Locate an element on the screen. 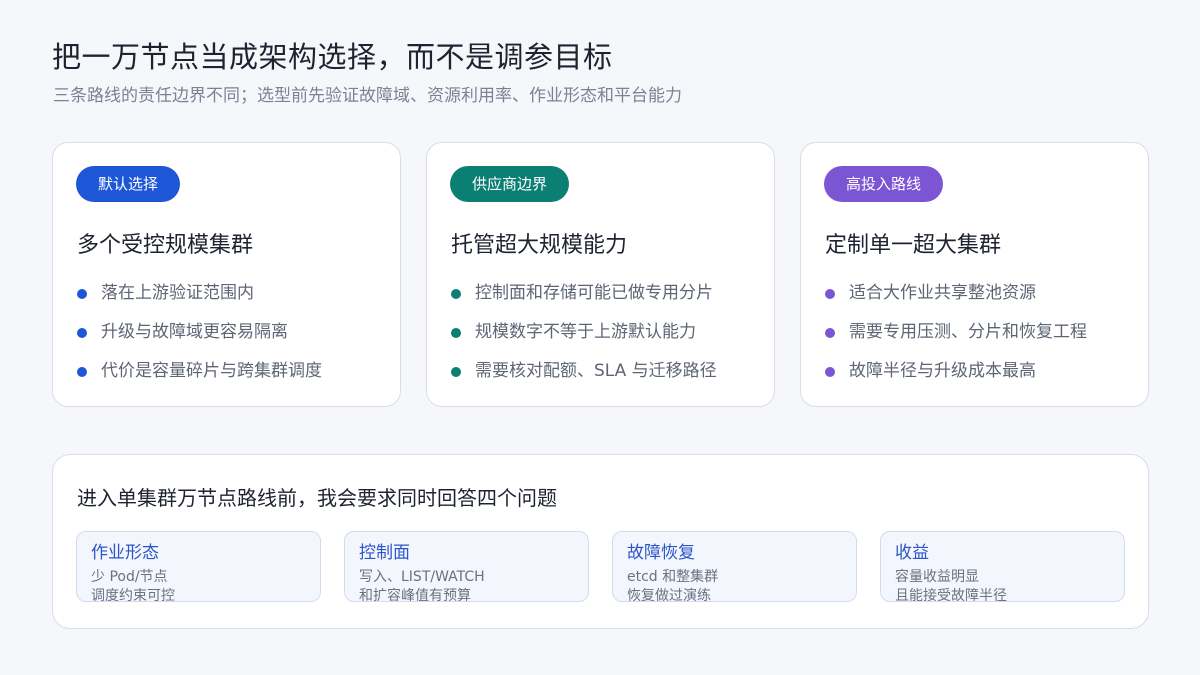  question-card-workload: 作业形态 少 Pod/节点 调度约束可控 is located at coordinates (198, 566).